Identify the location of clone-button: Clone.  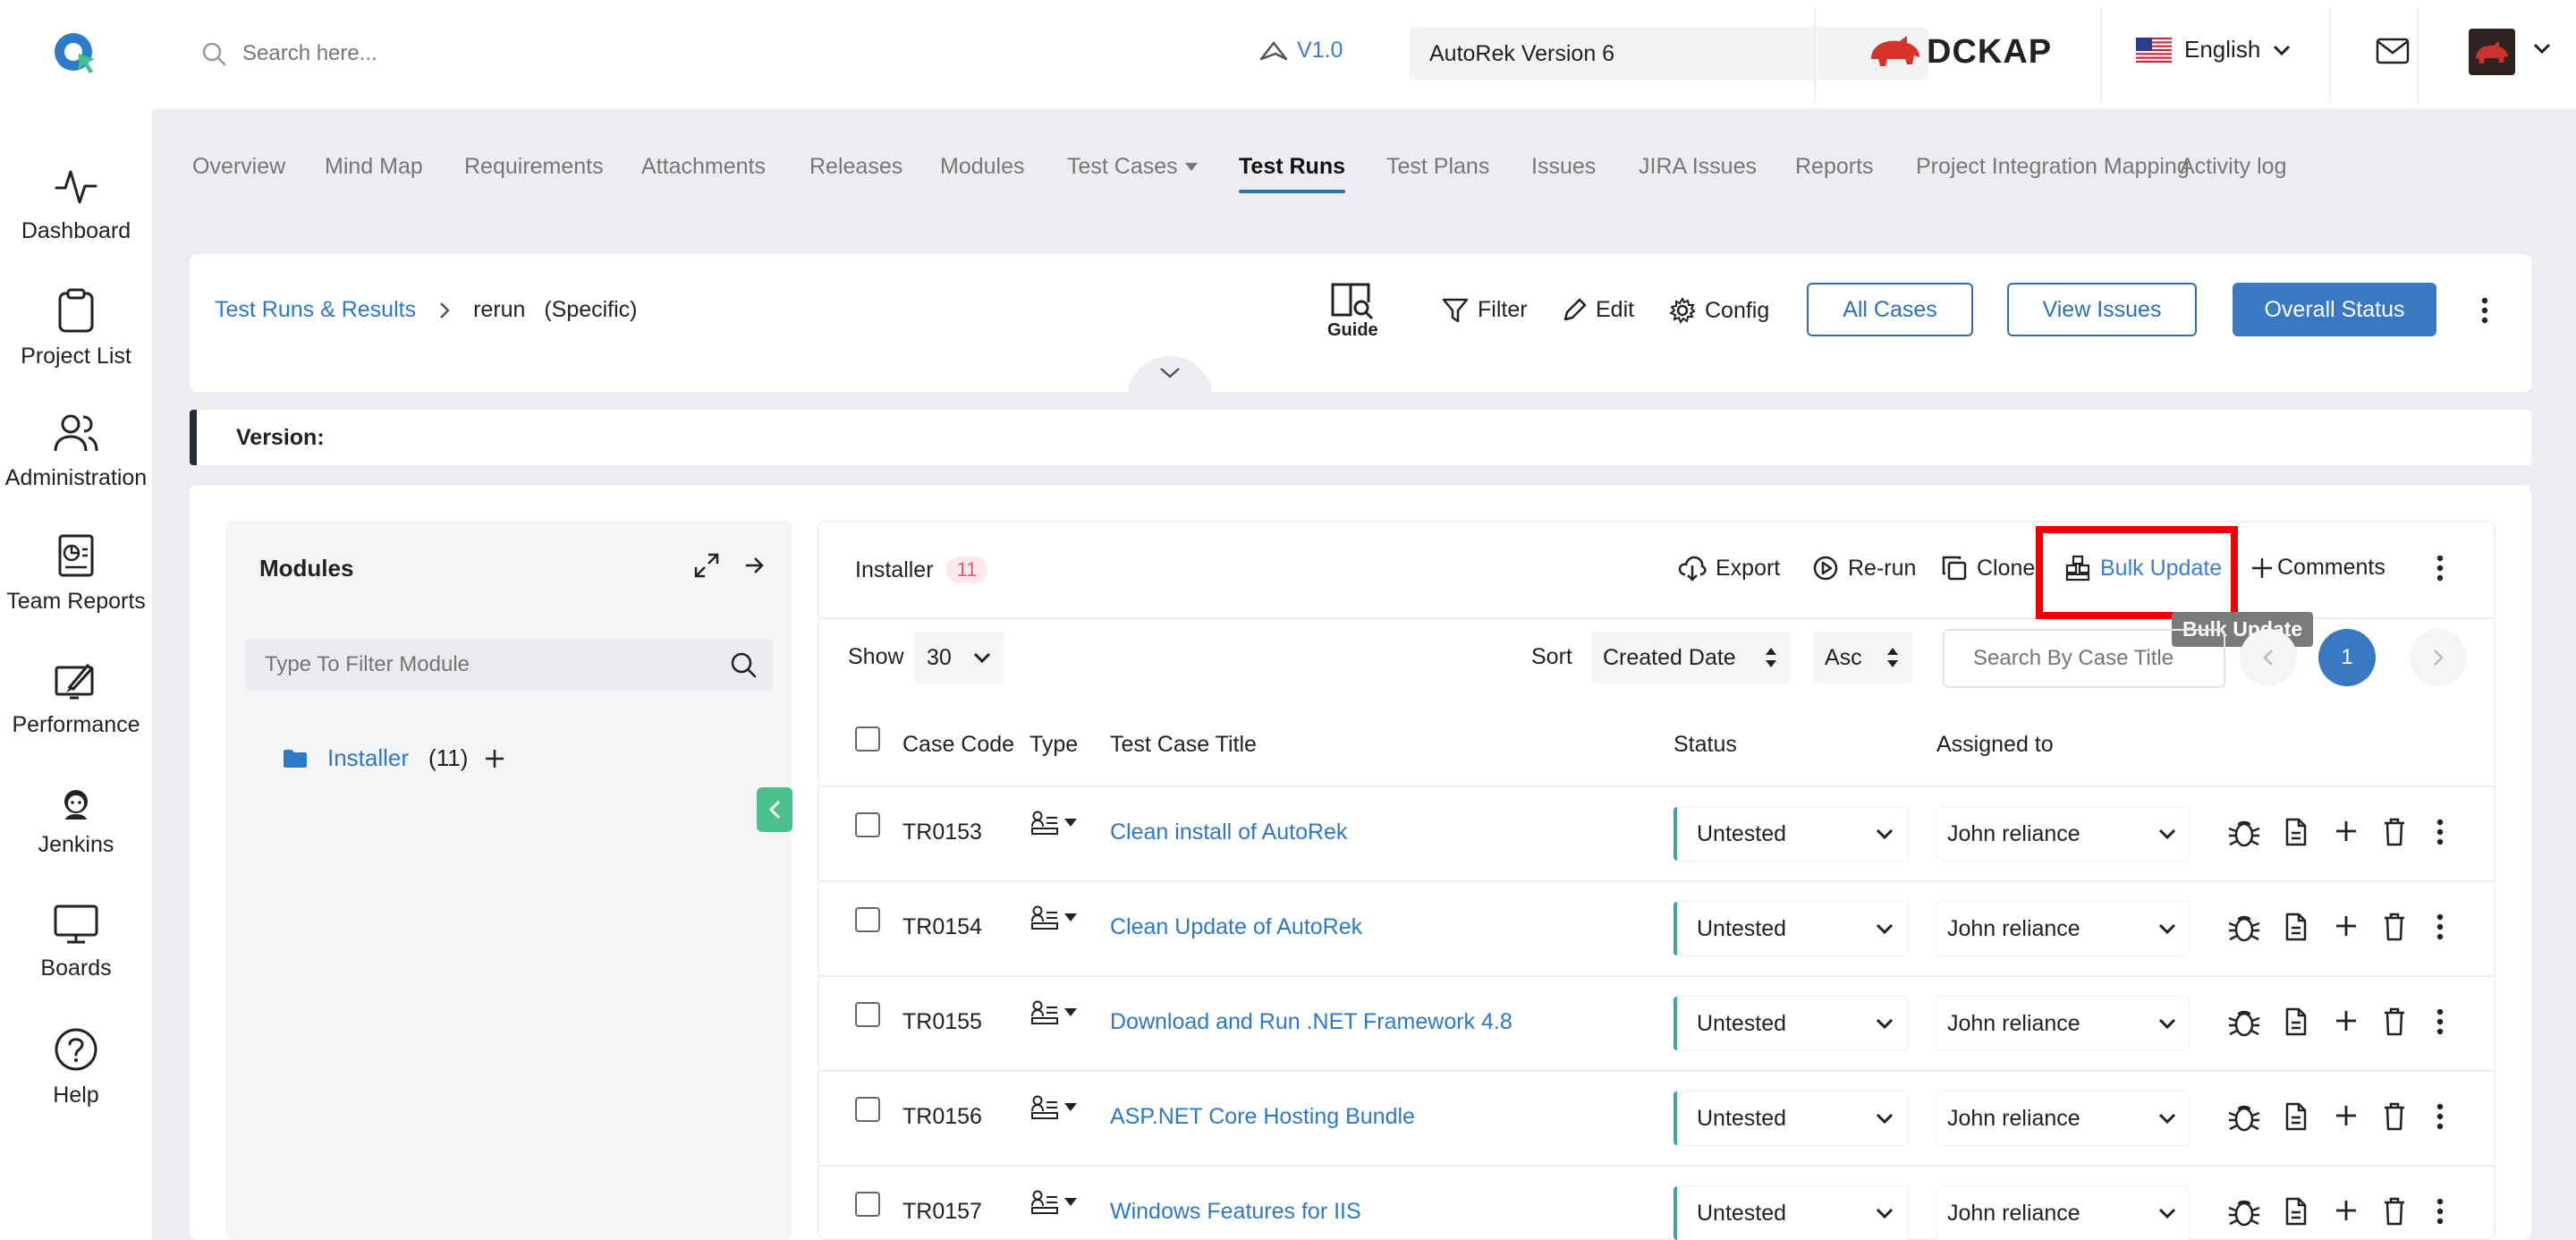
(1988, 568).